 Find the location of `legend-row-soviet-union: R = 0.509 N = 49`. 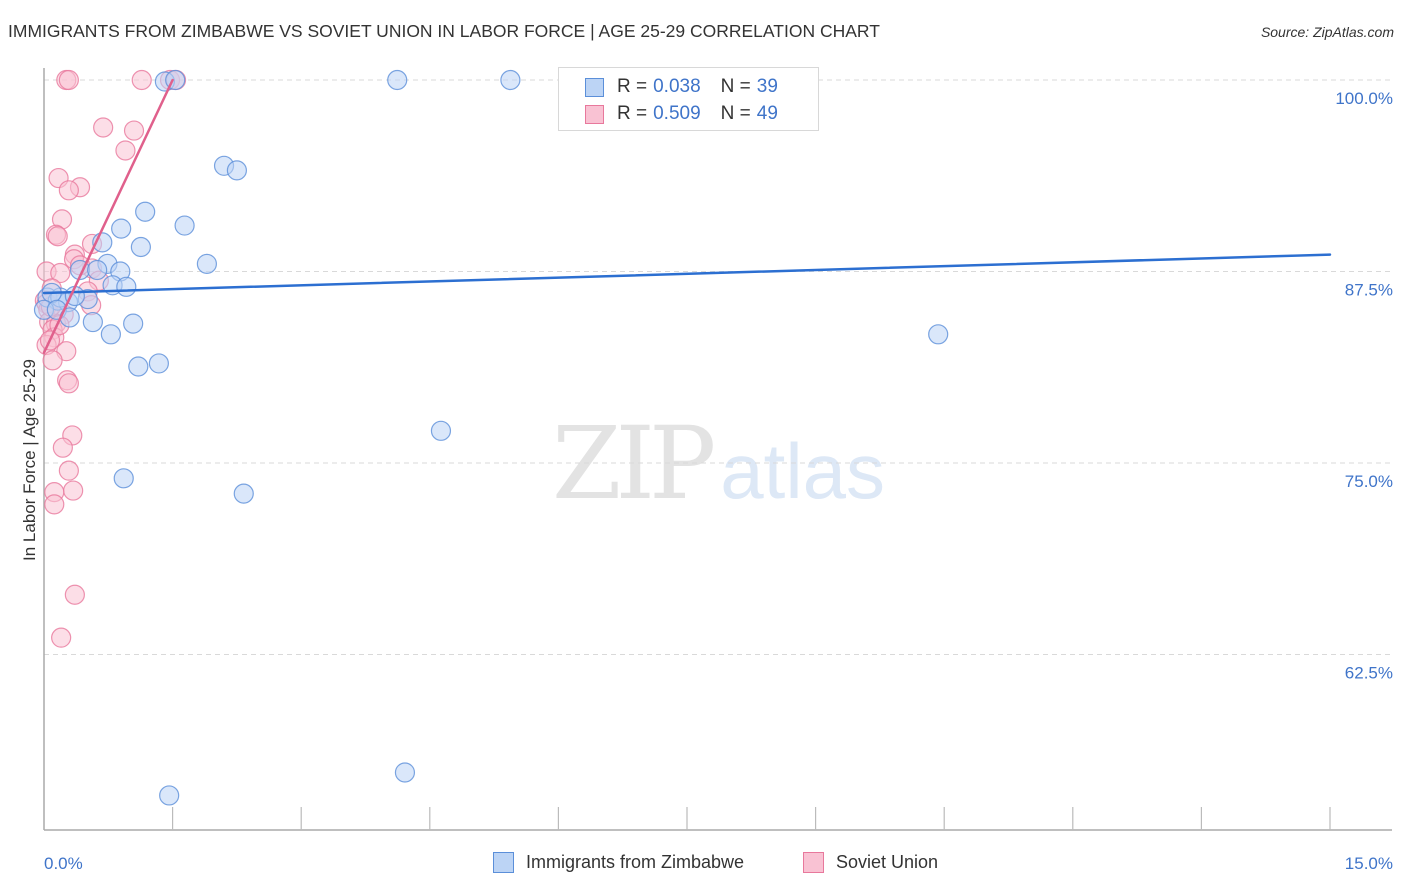

legend-row-soviet-union: R = 0.509 N = 49 is located at coordinates (681, 114).